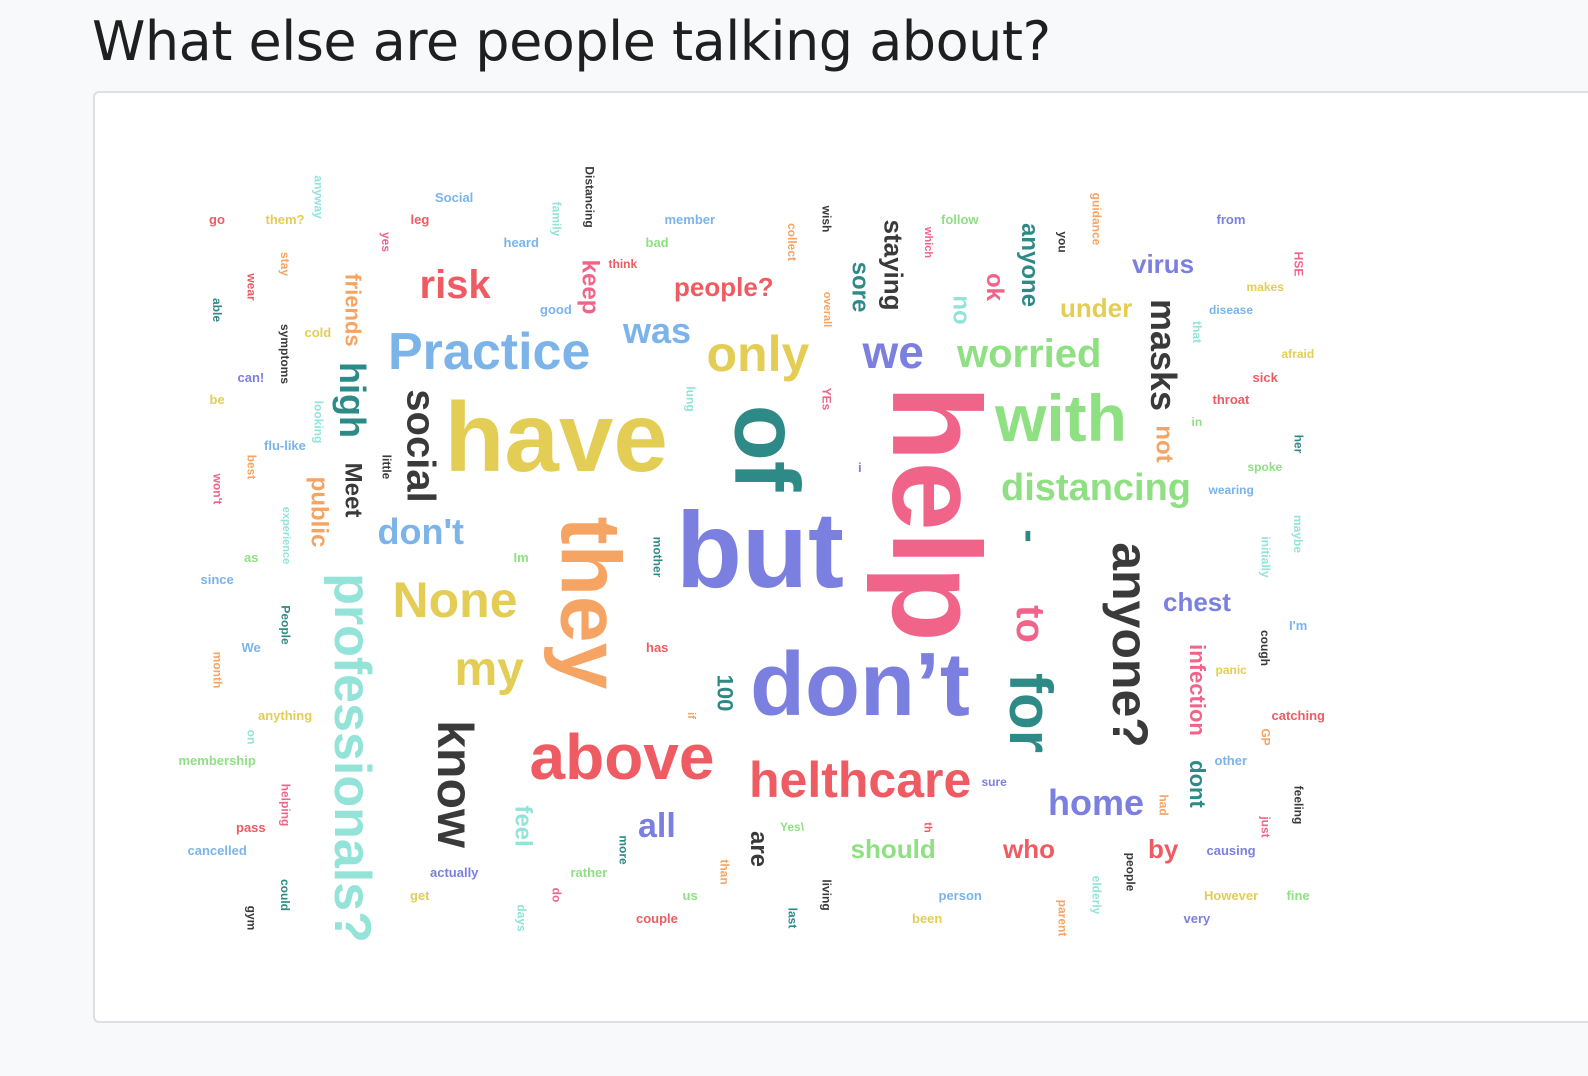 The height and width of the screenshot is (1076, 1588). I want to click on page-title: What else are people talking about?, so click(571, 41).